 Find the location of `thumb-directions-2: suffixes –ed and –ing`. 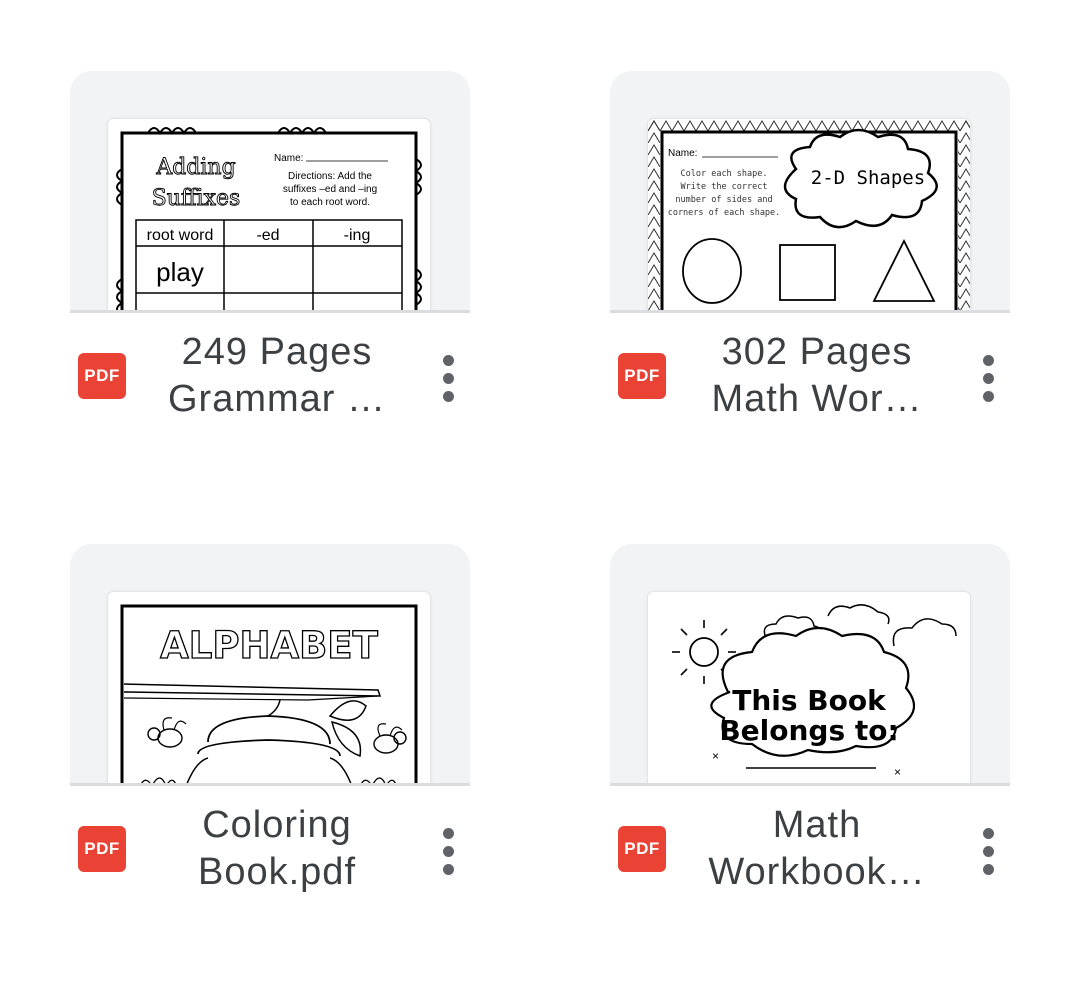

thumb-directions-2: suffixes –ed and –ing is located at coordinates (330, 189).